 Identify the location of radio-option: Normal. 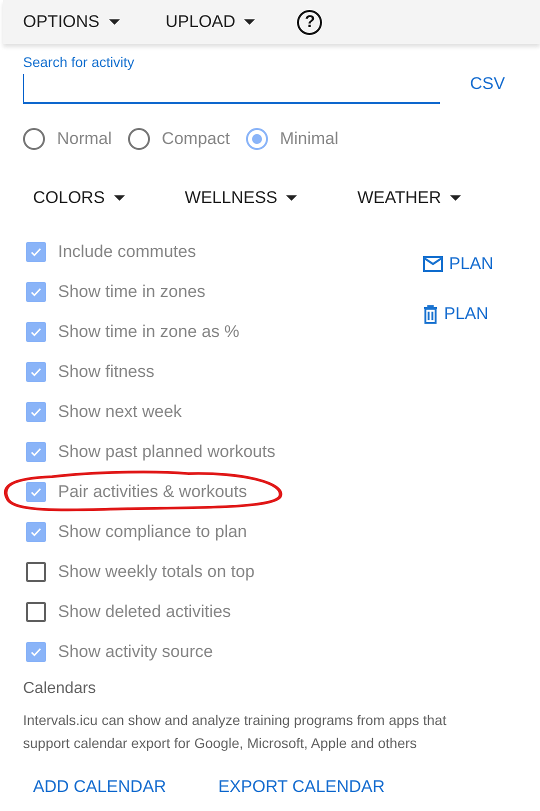
(67, 139).